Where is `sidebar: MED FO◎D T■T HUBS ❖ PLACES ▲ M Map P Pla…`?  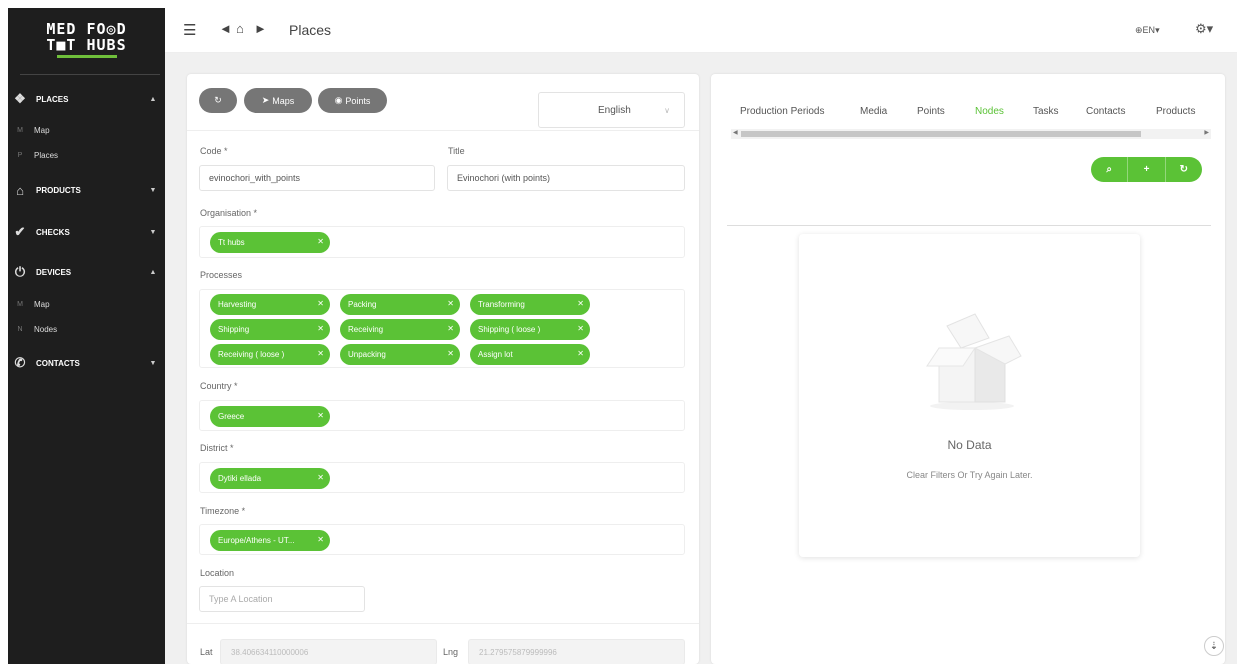
sidebar: MED FO◎D T■T HUBS ❖ PLACES ▲ M Map P Pla… is located at coordinates (86, 336).